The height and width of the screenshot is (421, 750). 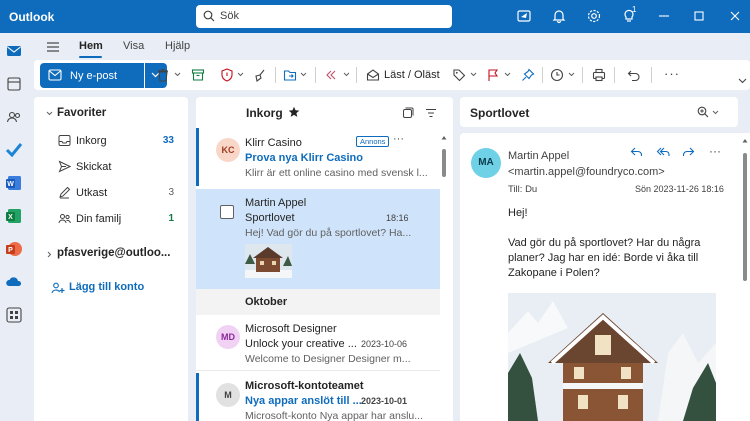 What do you see at coordinates (290, 75) in the screenshot?
I see `move-to-folder-icon` at bounding box center [290, 75].